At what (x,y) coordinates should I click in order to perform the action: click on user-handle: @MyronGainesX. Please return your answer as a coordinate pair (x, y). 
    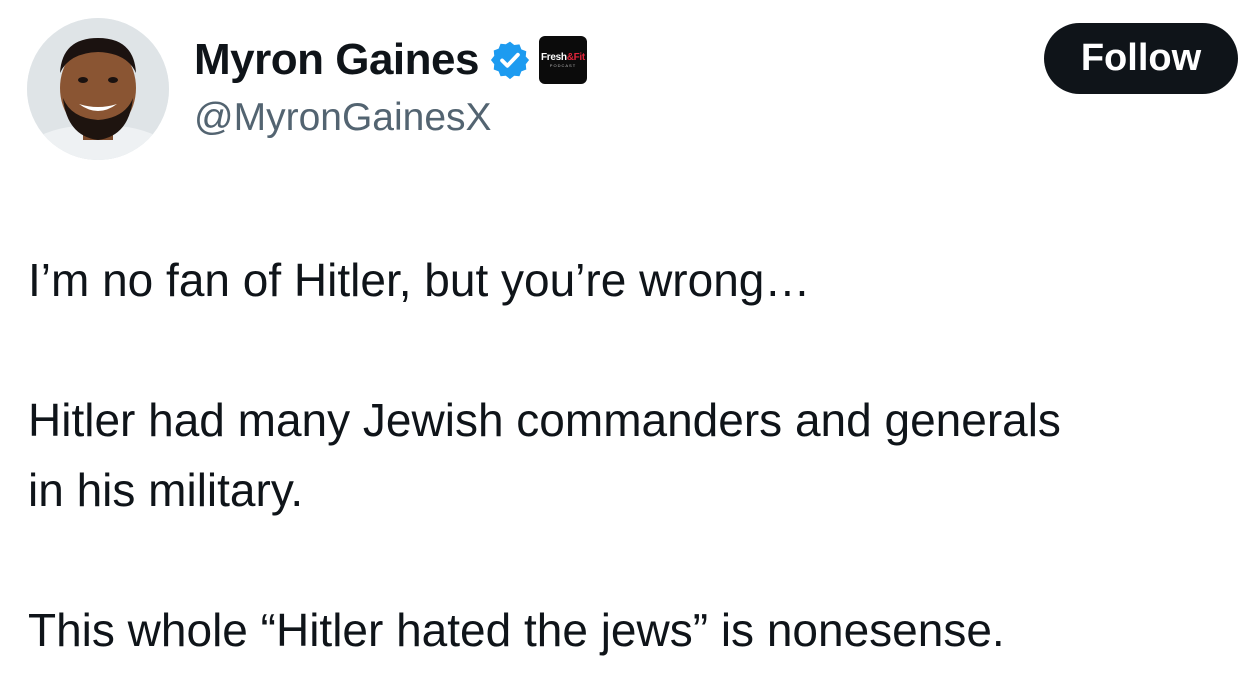
    Looking at the image, I should click on (343, 117).